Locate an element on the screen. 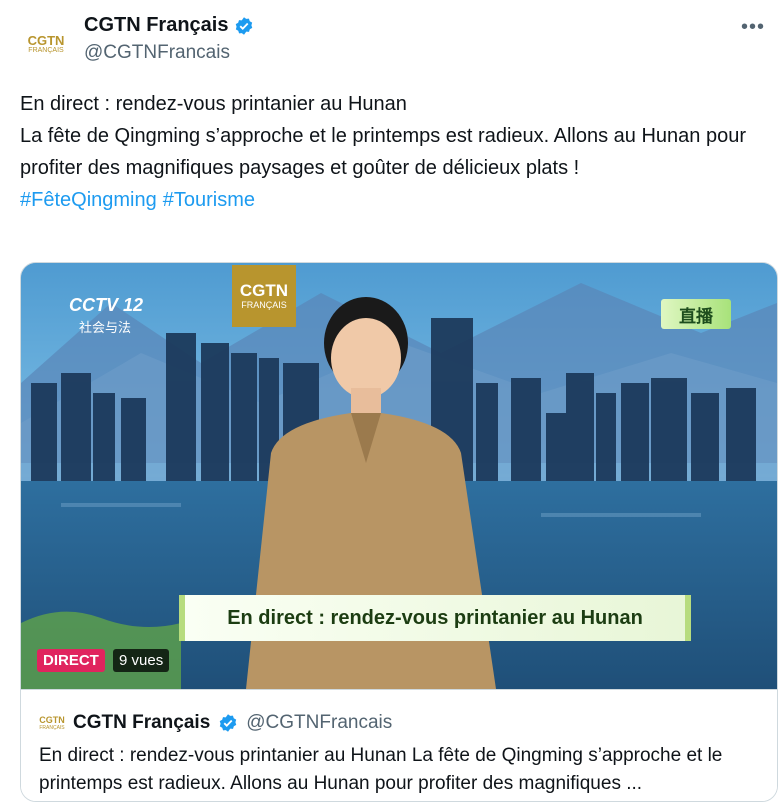 The width and height of the screenshot is (780, 802). hashtag-link: #FêteQingming is located at coordinates (88, 200).